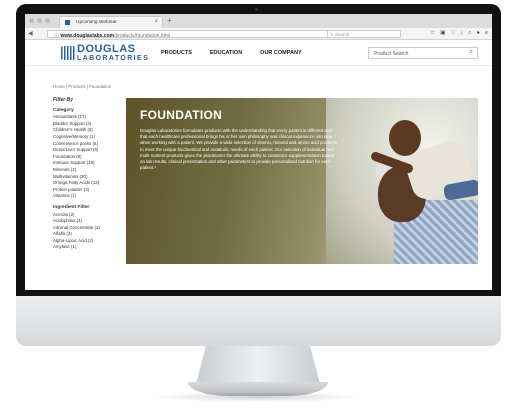 This screenshot has width=515, height=414. What do you see at coordinates (31, 20) in the screenshot?
I see `close-window-button` at bounding box center [31, 20].